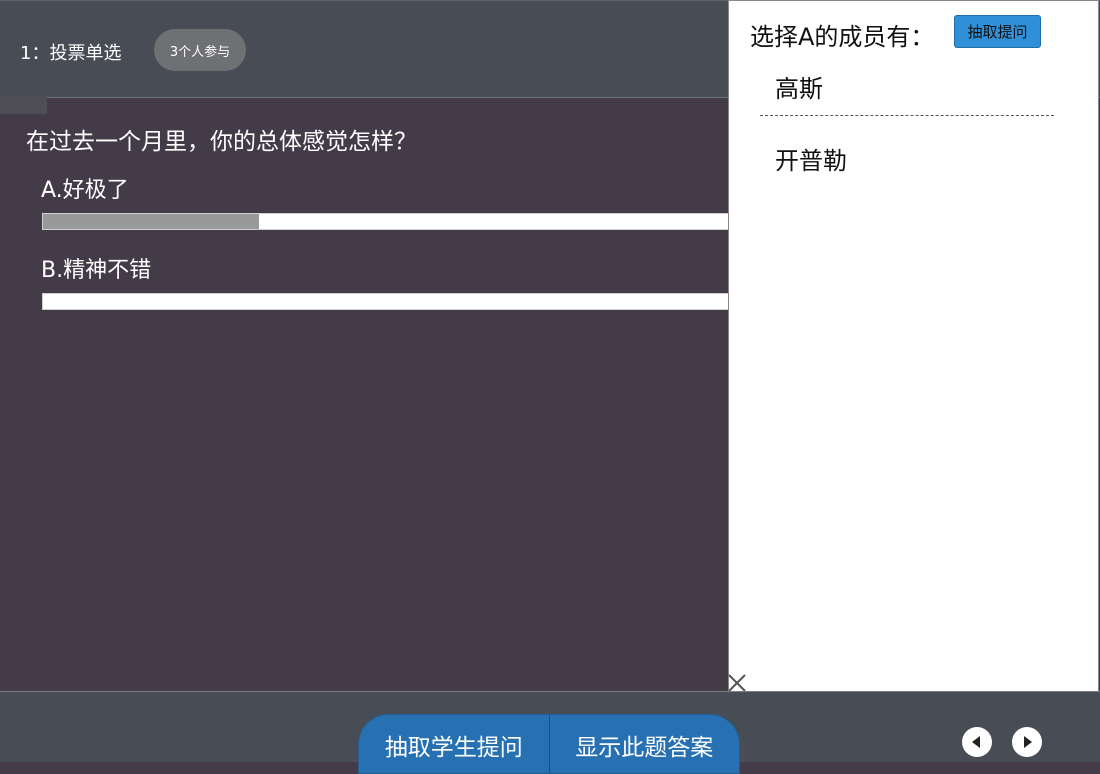  I want to click on option-a-label: A.好极了, so click(85, 190).